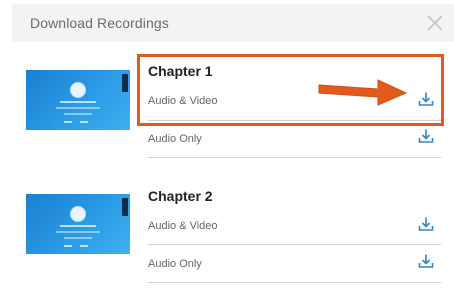  I want to click on chapter-1-audio-only-label: Audio Only, so click(175, 139).